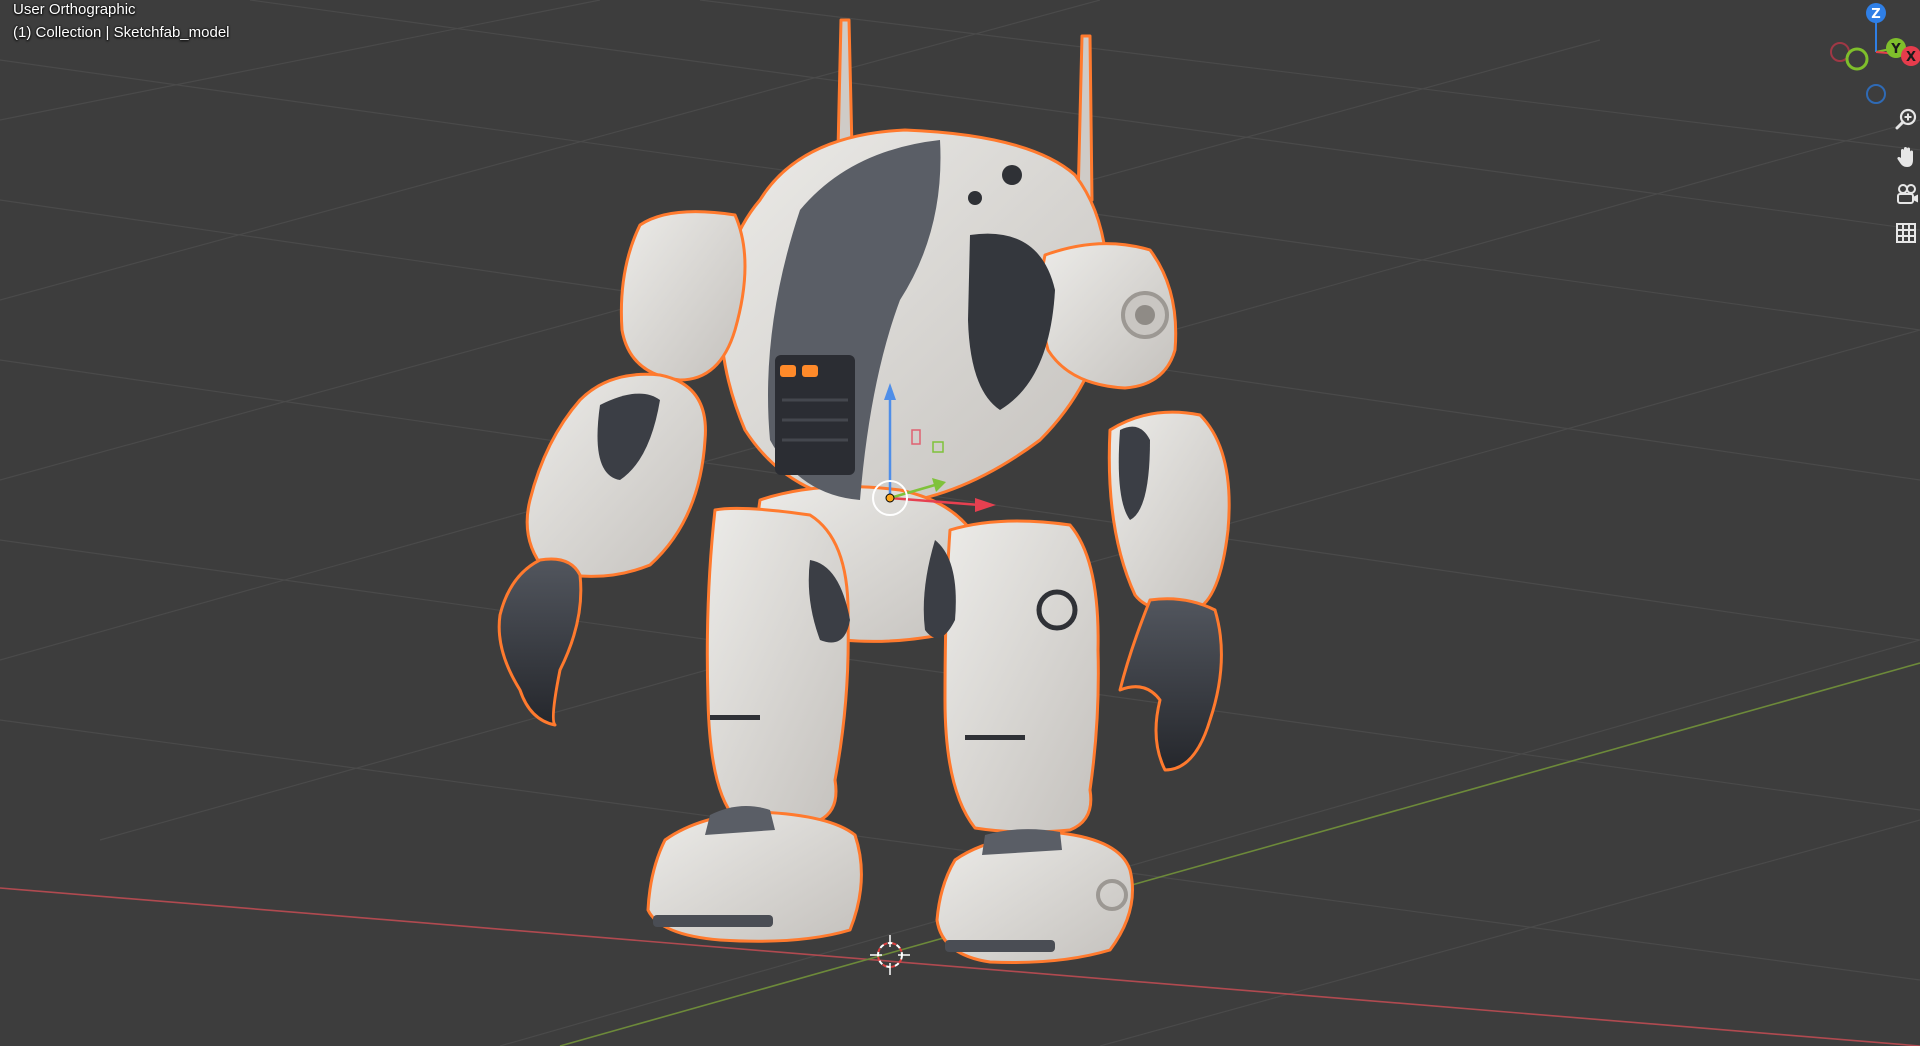  Describe the element at coordinates (74, 9) in the screenshot. I see `view-name-label: User Orthographic` at that location.